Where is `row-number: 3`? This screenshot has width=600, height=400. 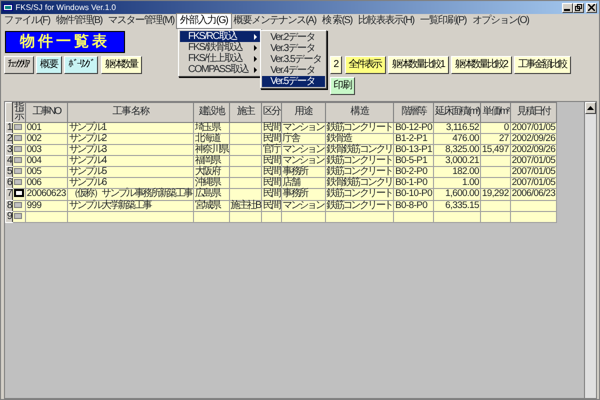
row-number: 3 is located at coordinates (9, 149).